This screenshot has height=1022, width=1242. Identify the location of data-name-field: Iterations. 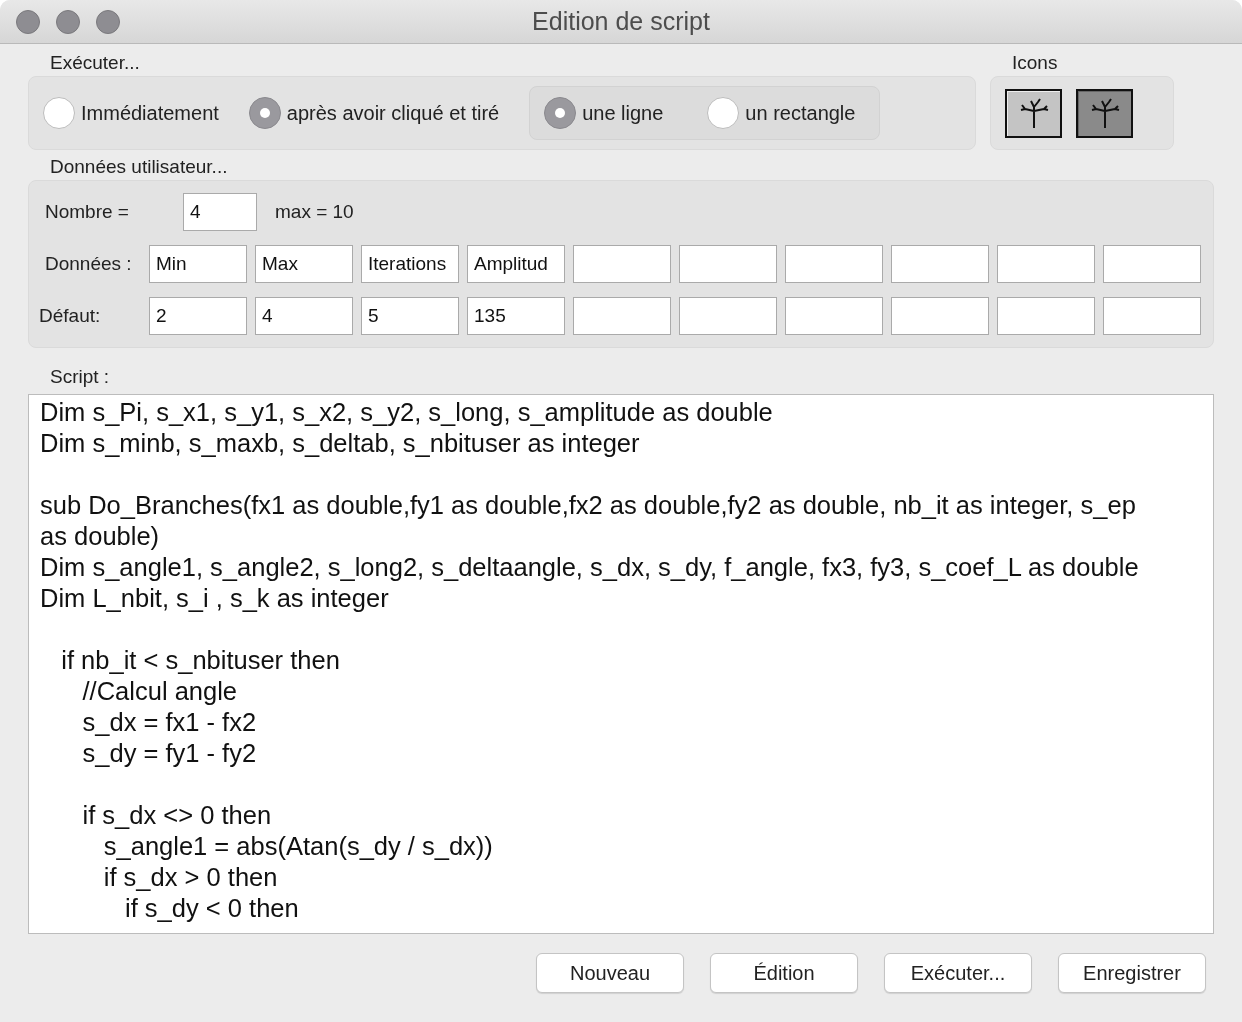
(410, 264).